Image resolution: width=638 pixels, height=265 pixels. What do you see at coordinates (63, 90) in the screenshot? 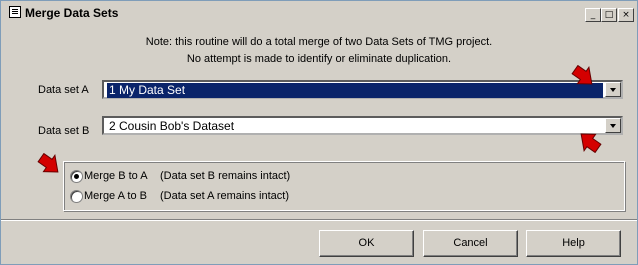
I see `dataset-a-label: Data set A` at bounding box center [63, 90].